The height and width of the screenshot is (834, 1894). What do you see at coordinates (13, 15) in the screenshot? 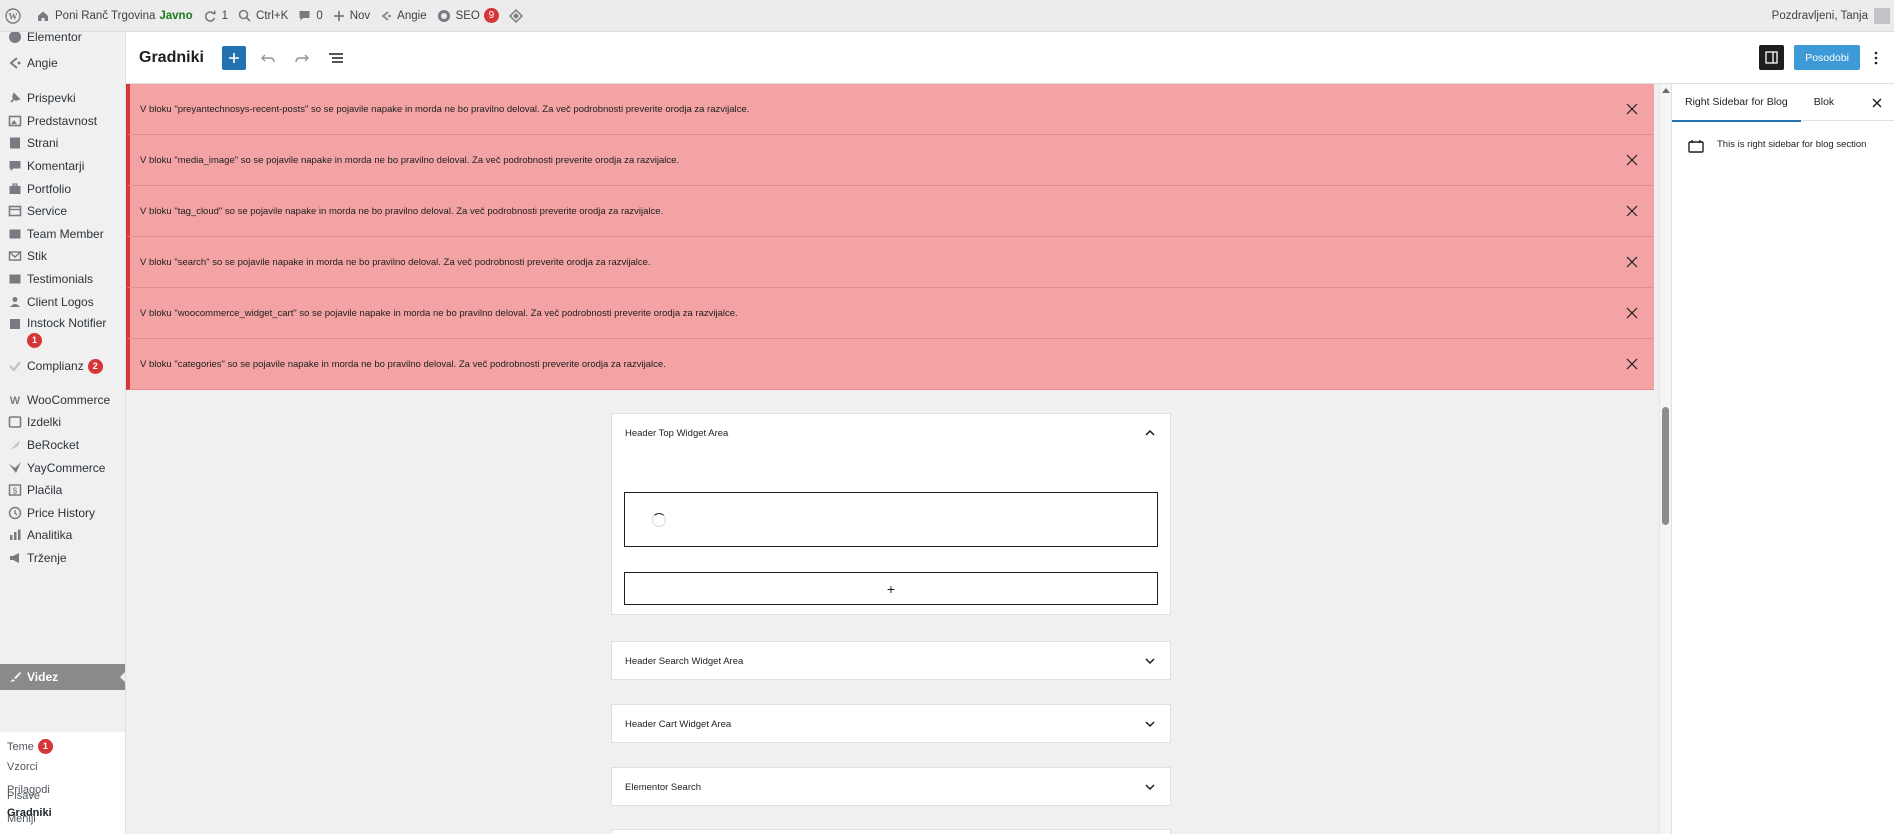
I see `wordpress-icon: W` at bounding box center [13, 15].